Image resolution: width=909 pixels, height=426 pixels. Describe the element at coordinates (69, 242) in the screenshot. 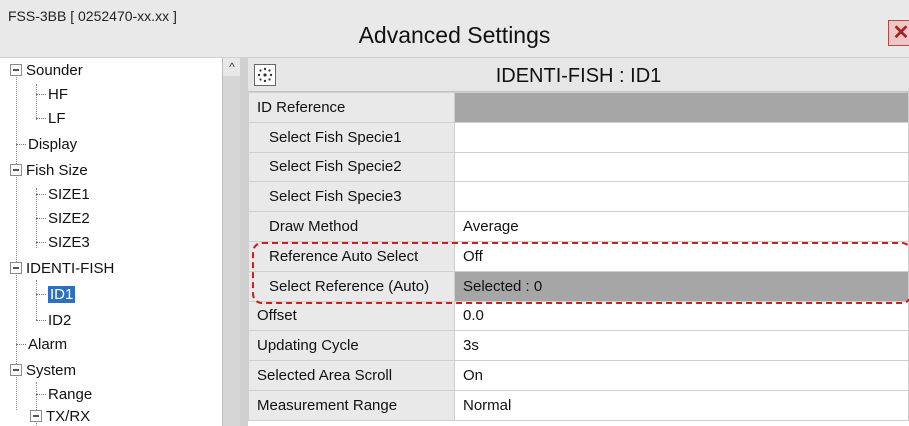

I see `tree-item-label: SIZE3` at that location.